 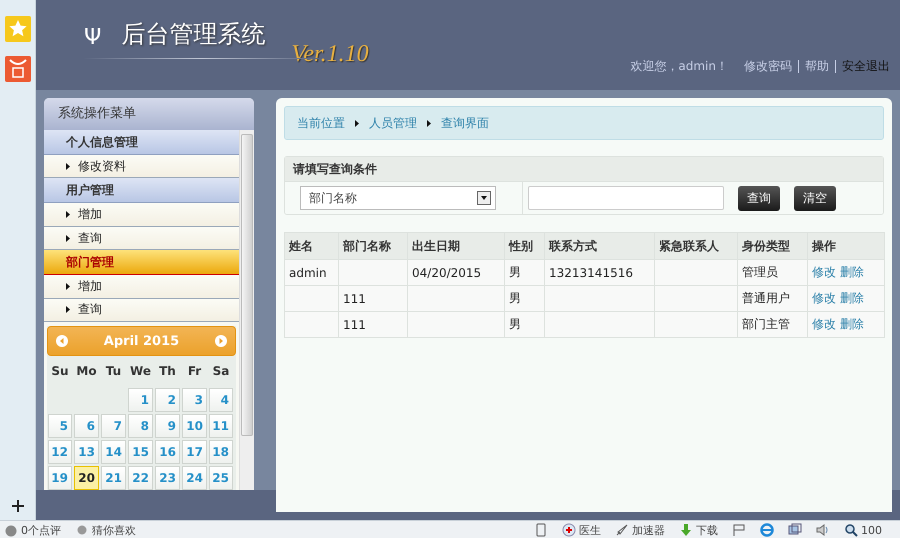 I want to click on calendar-day: 20, so click(x=86, y=478).